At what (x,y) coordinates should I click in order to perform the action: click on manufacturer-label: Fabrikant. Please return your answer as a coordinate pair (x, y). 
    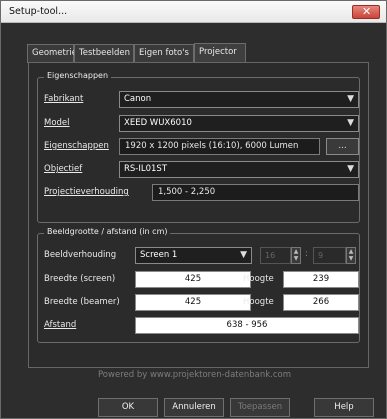
    Looking at the image, I should click on (64, 99).